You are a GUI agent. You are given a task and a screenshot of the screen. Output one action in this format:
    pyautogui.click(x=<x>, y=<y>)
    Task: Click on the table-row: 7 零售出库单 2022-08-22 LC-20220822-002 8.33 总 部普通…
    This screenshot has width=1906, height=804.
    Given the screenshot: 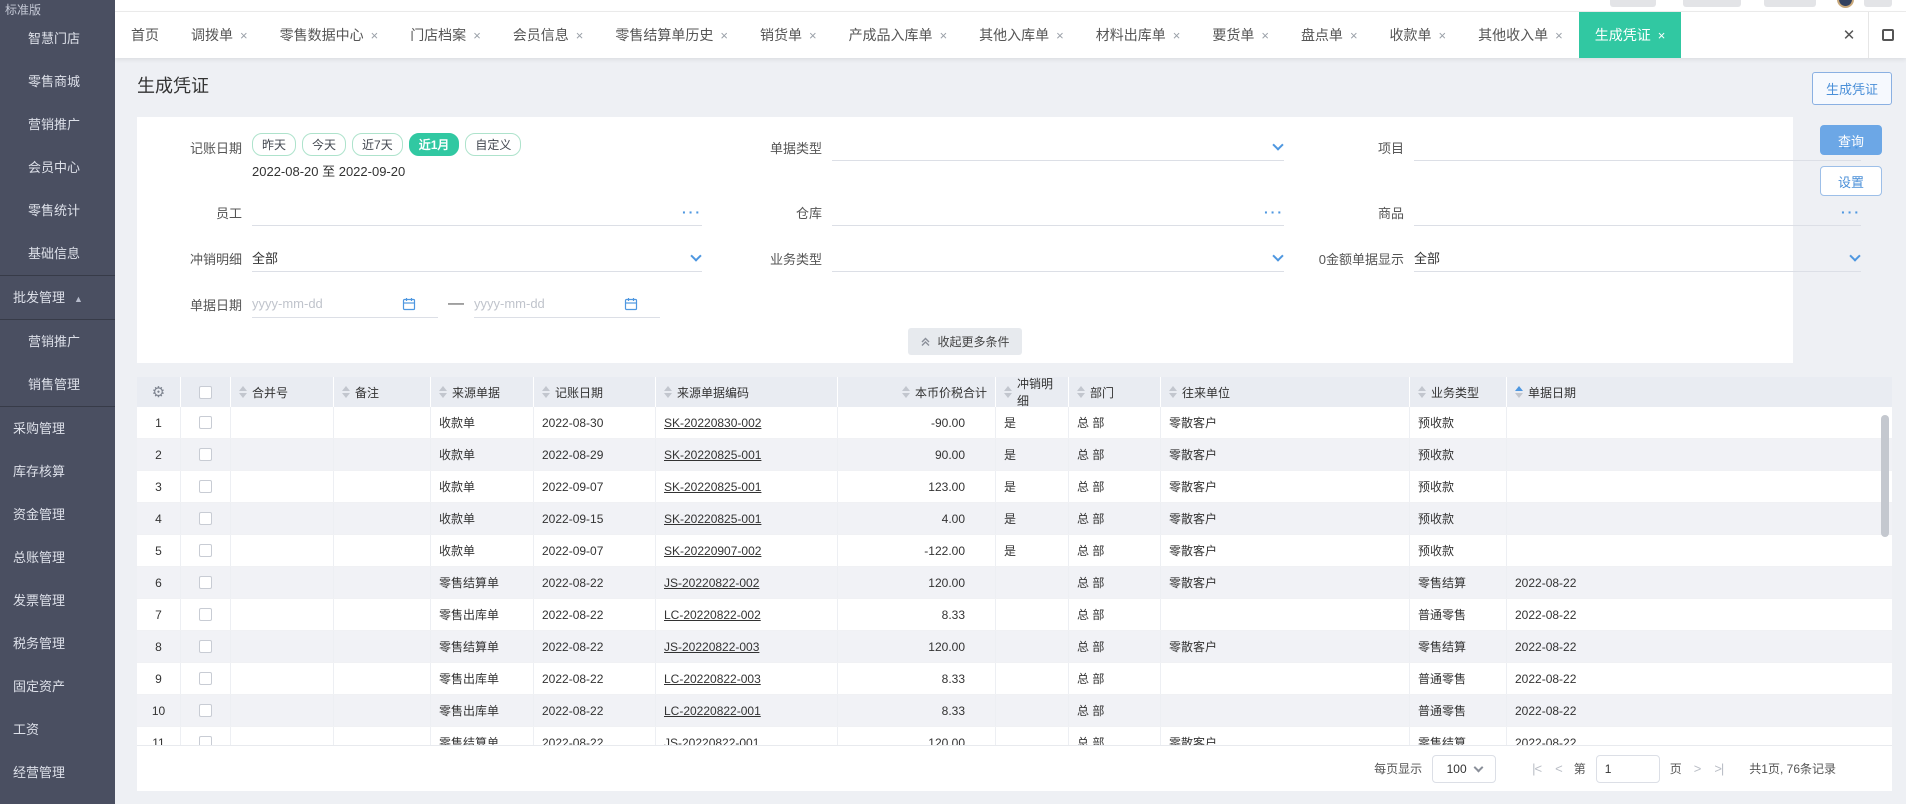 What is the action you would take?
    pyautogui.click(x=1014, y=615)
    